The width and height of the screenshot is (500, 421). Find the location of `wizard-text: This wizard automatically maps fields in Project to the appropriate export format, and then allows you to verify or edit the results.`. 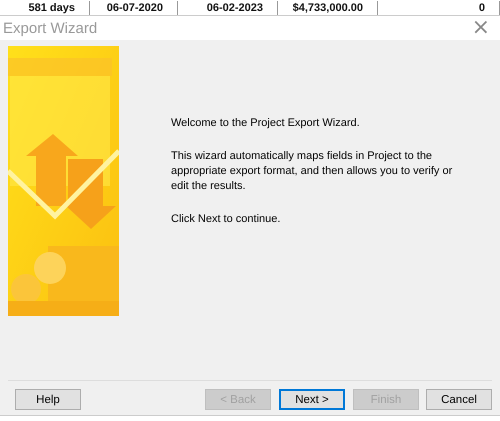

wizard-text: This wizard automatically maps fields in Project to the appropriate export format, and then allows you to verify or edit the results. is located at coordinates (312, 171).